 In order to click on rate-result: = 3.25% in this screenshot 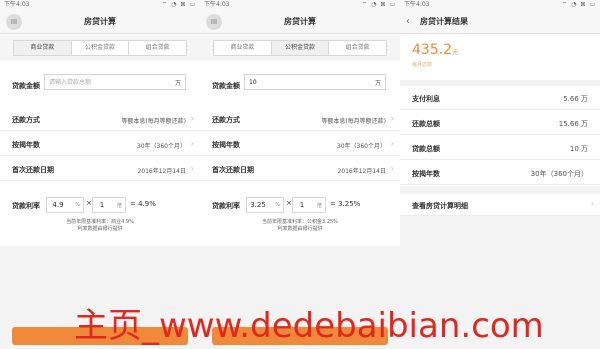, I will do `click(345, 204)`.